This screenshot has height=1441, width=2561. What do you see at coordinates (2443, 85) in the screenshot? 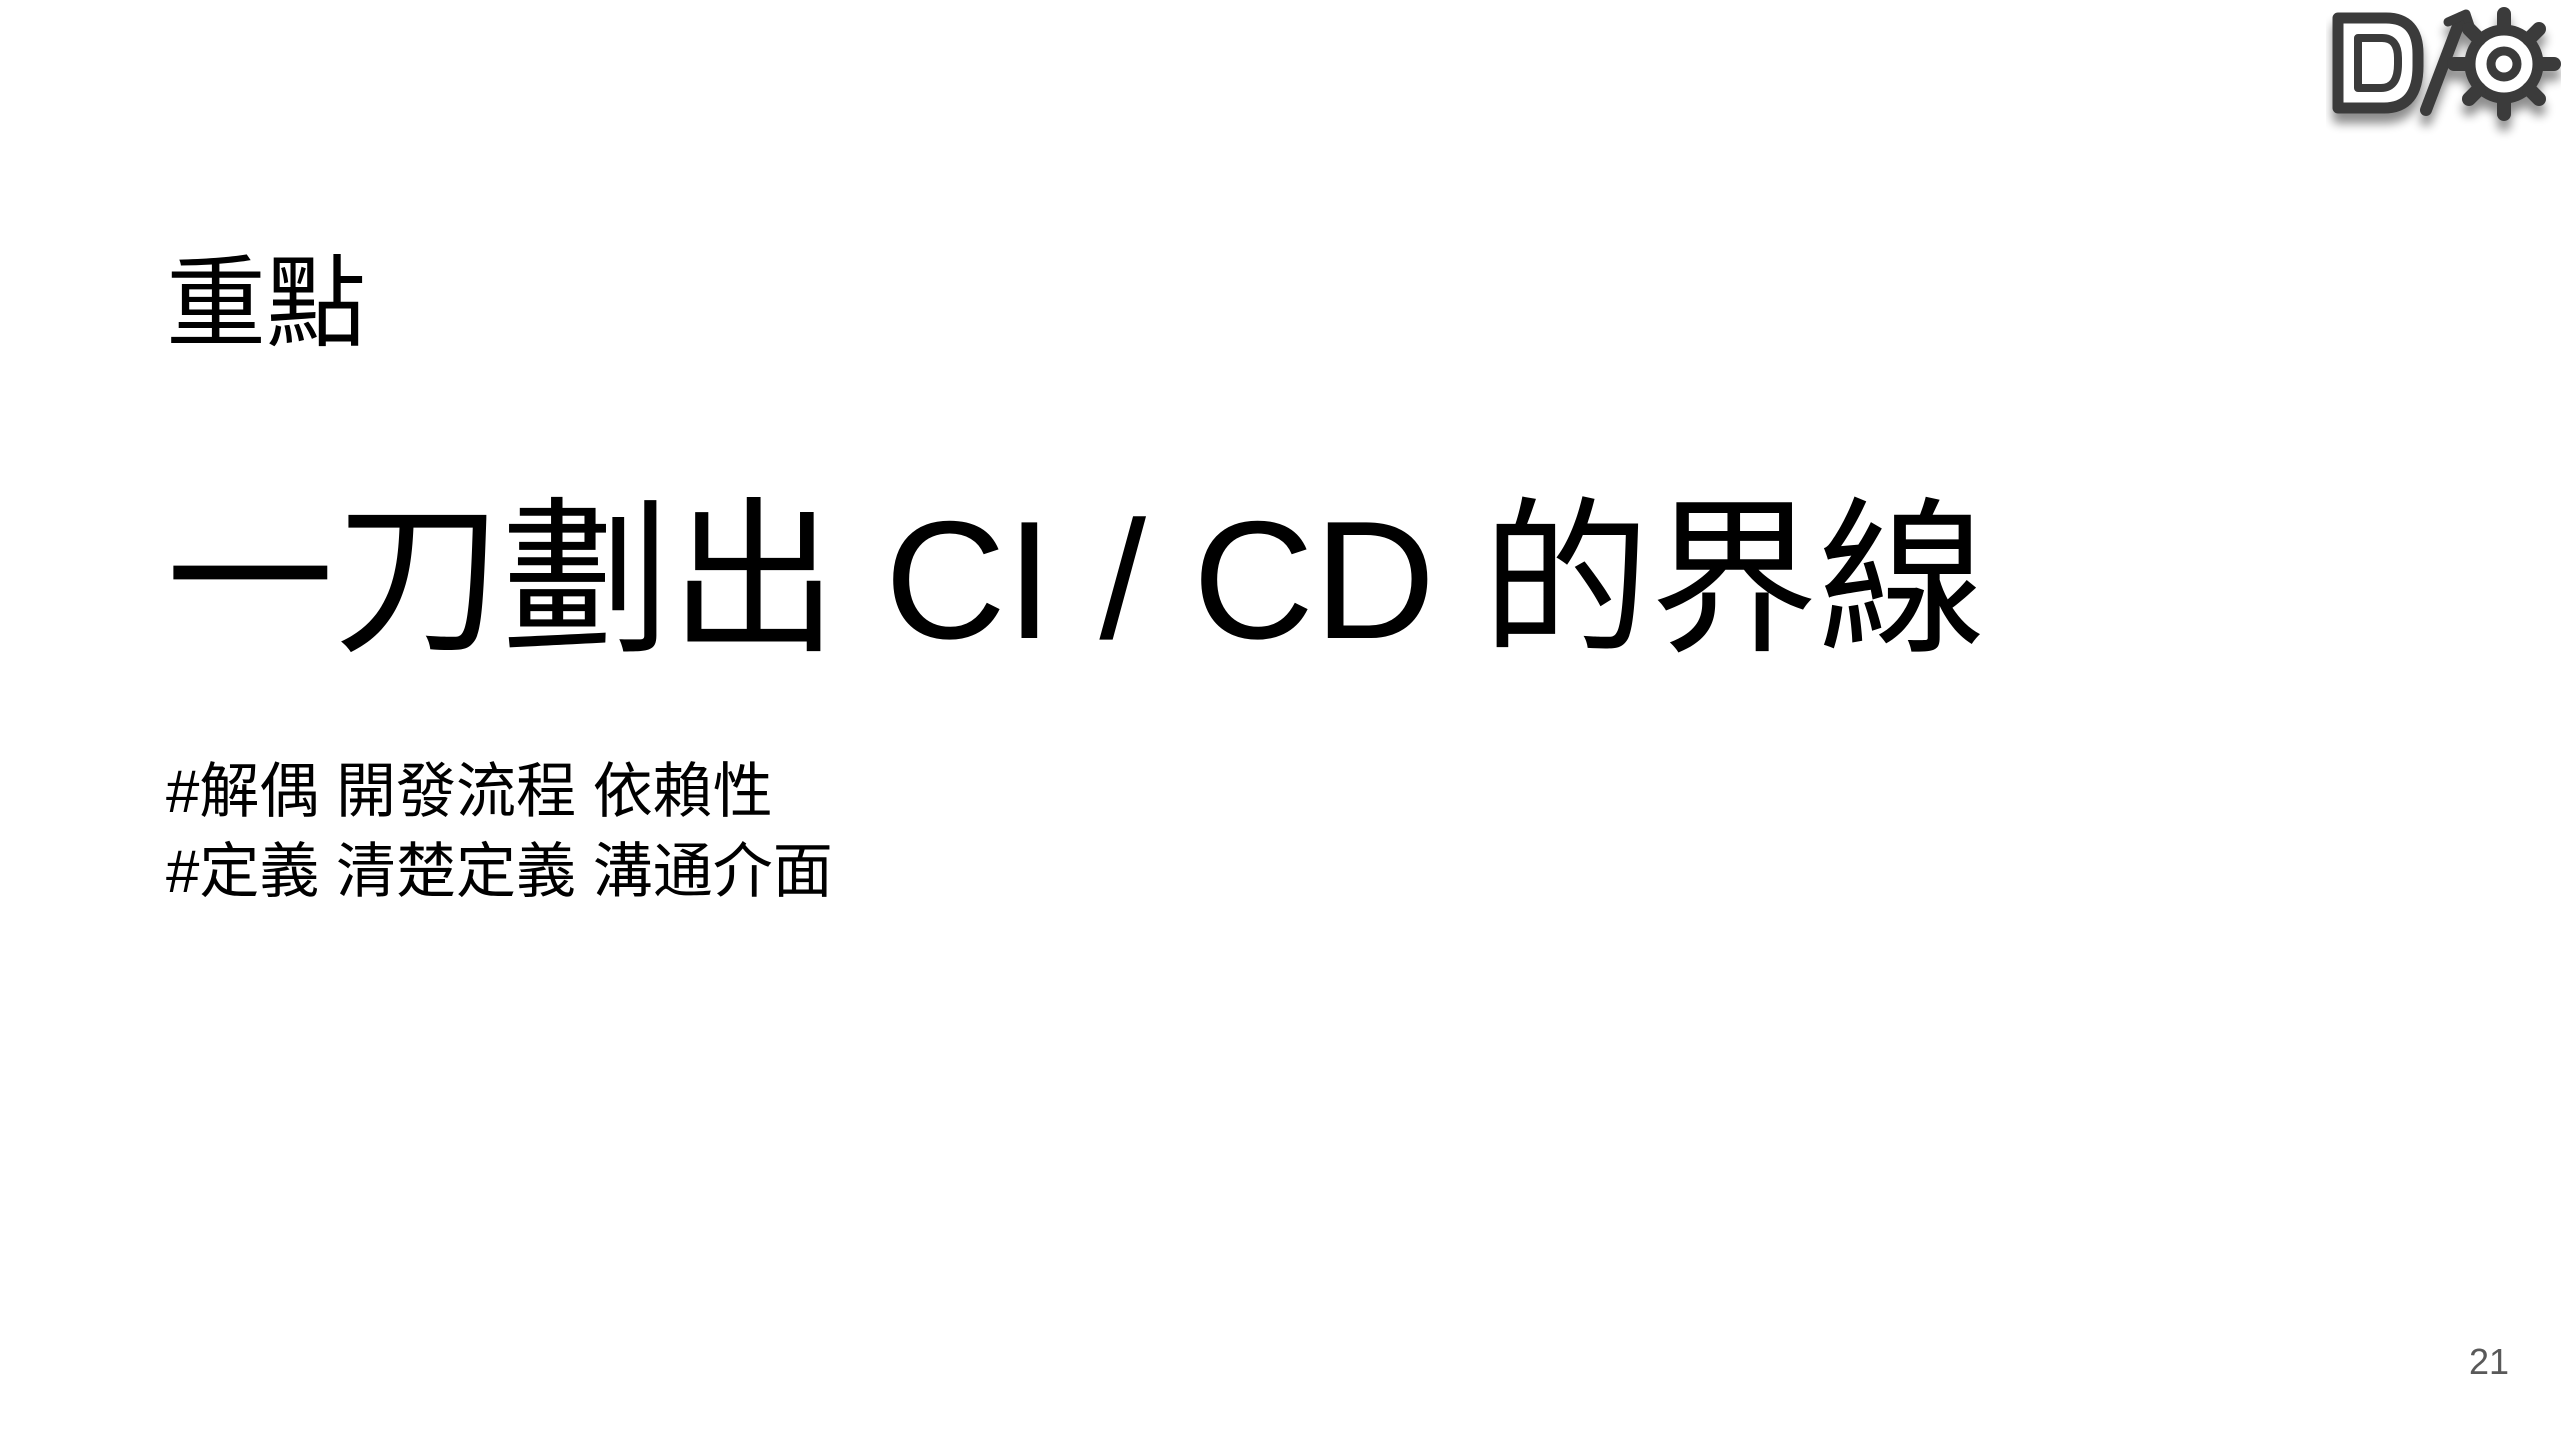
I see `devops-logo-icon` at bounding box center [2443, 85].